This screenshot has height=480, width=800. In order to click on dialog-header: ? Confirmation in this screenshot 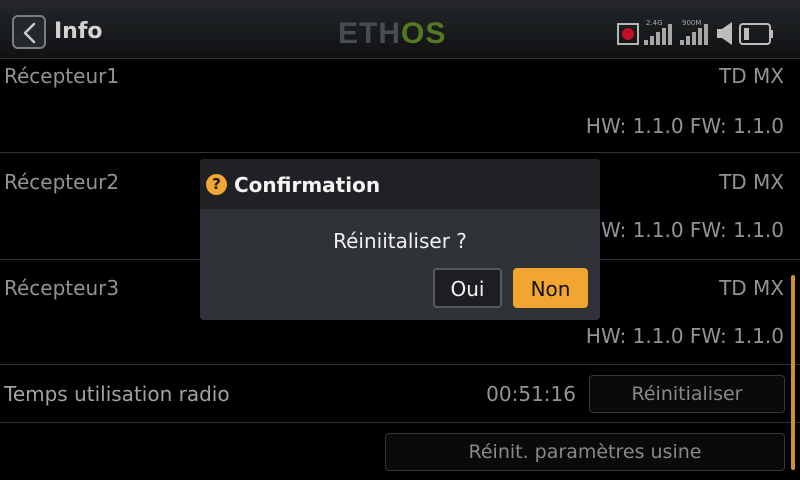, I will do `click(400, 184)`.